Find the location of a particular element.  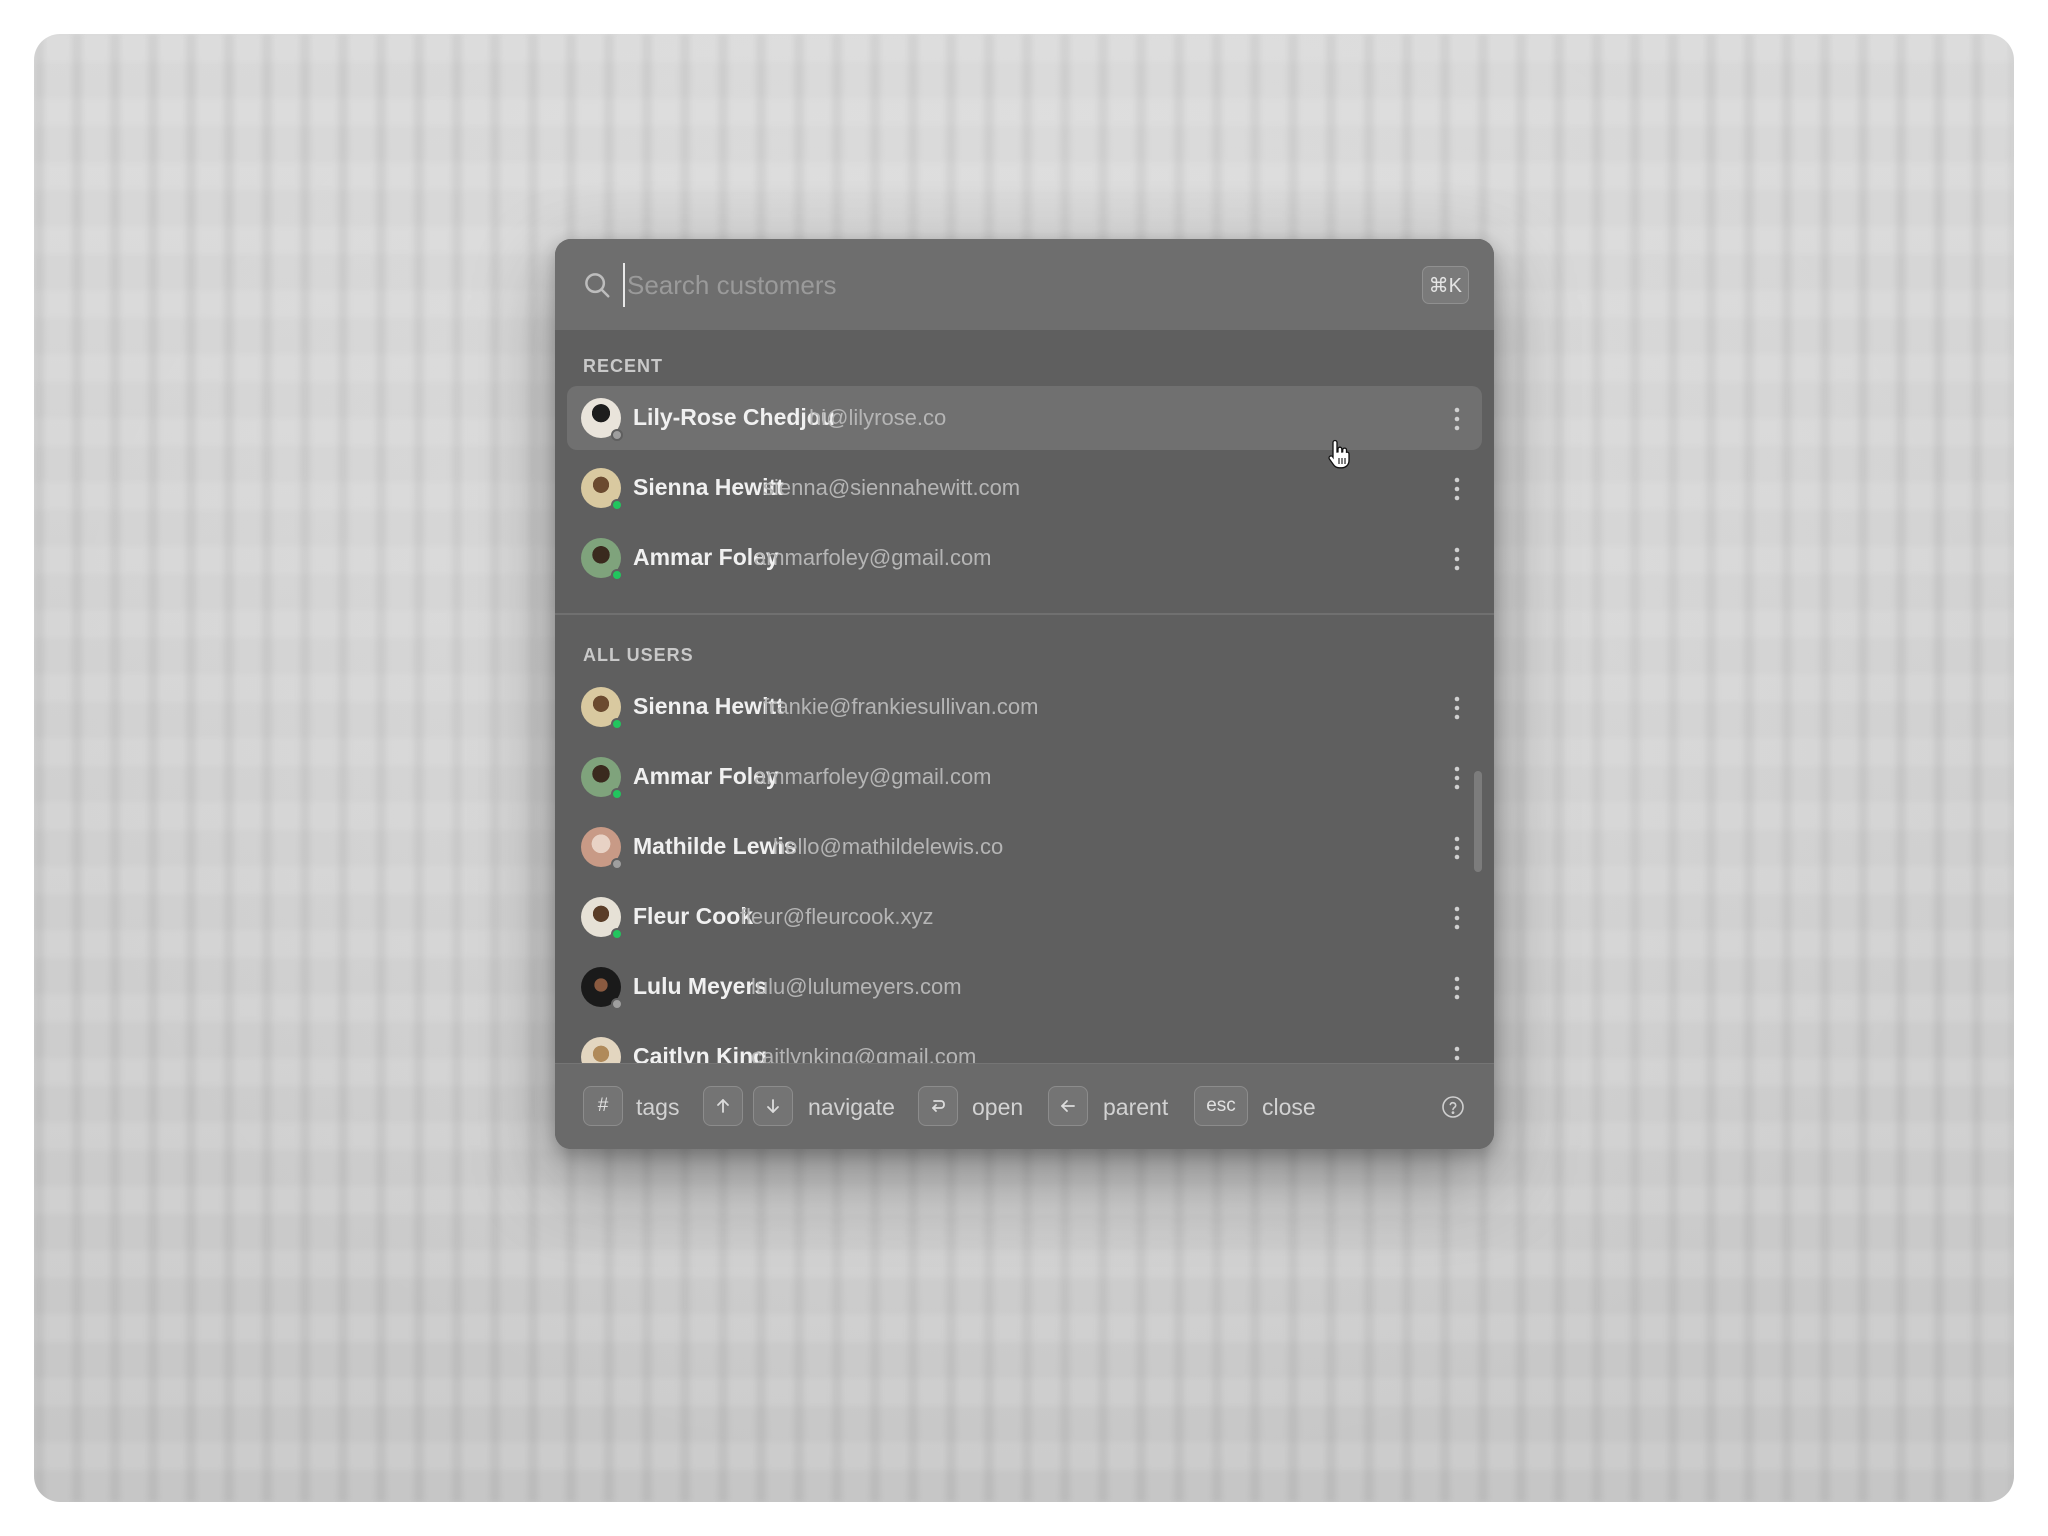

user-row: Fleur Cook fleur@fleurcook.xyz is located at coordinates (1024, 917).